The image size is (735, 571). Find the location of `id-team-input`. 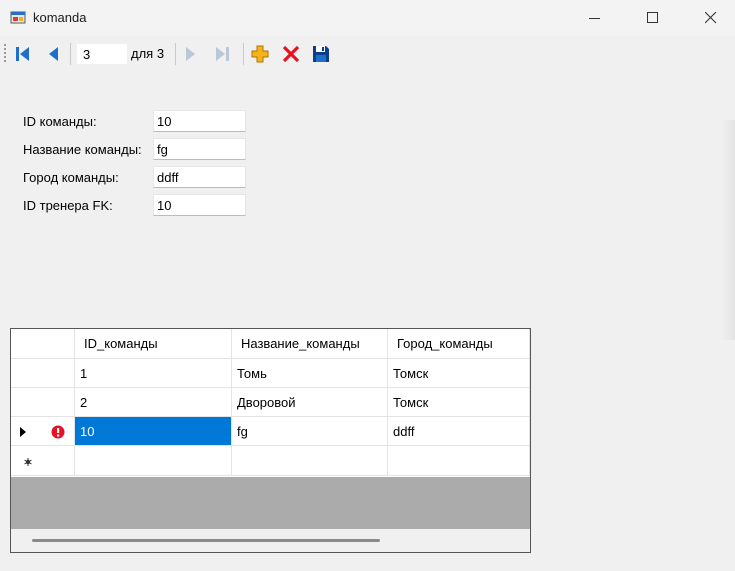

id-team-input is located at coordinates (199, 121).